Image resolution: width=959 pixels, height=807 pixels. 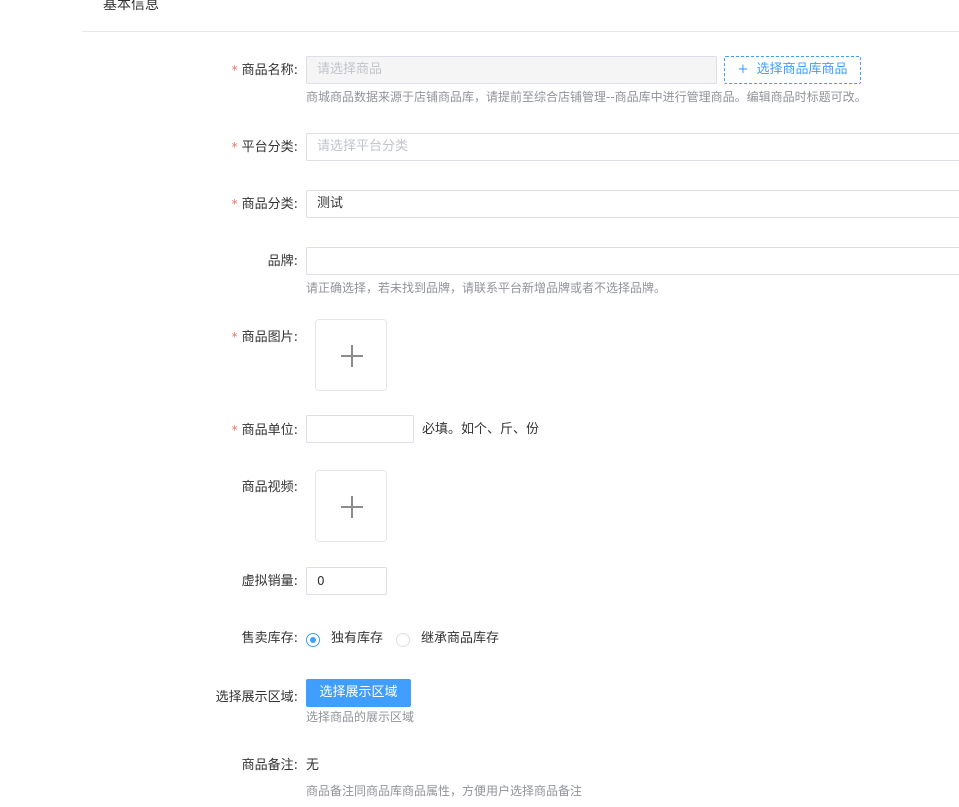 I want to click on platform-category-label: * 平台分类:, so click(x=265, y=147).